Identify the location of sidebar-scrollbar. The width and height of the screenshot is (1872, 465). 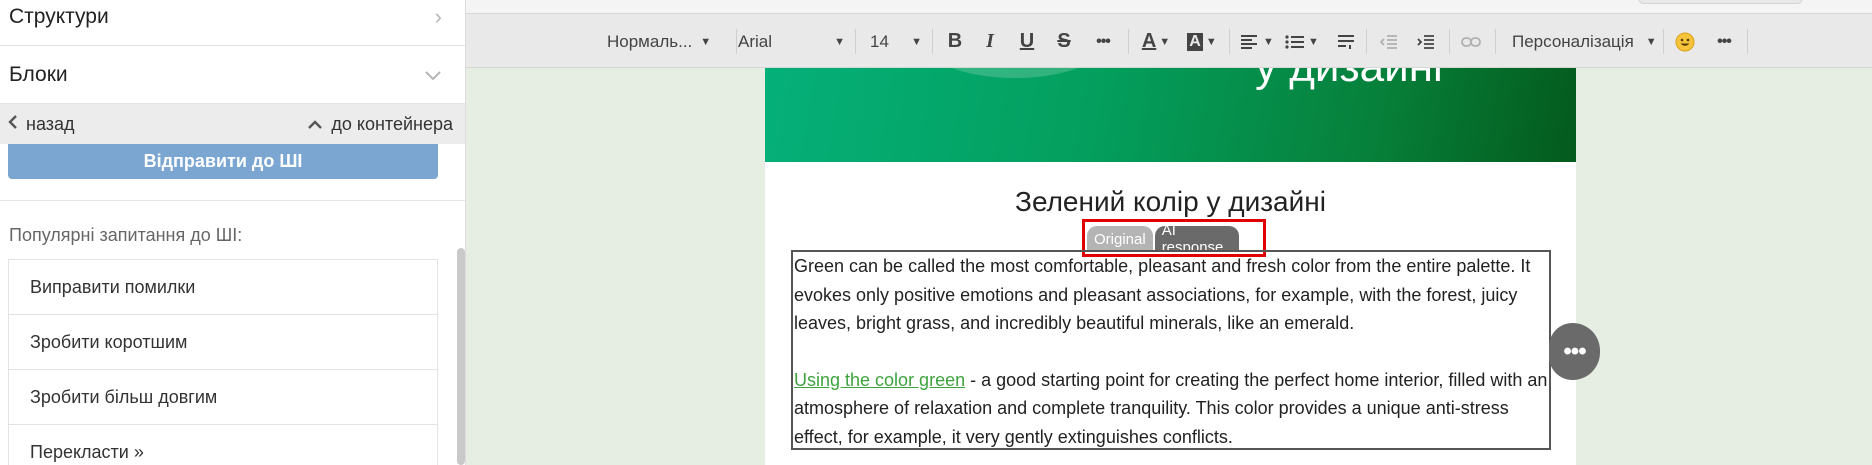
(460, 356).